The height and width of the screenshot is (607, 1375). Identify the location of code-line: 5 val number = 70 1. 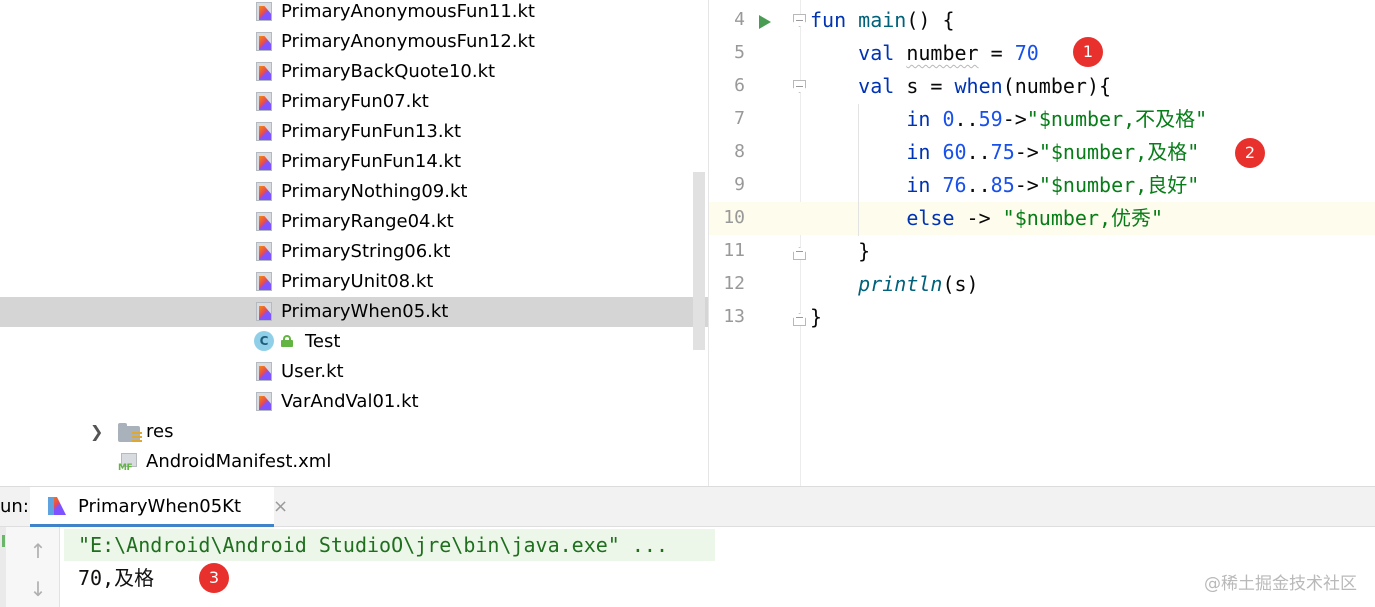
(1042, 53).